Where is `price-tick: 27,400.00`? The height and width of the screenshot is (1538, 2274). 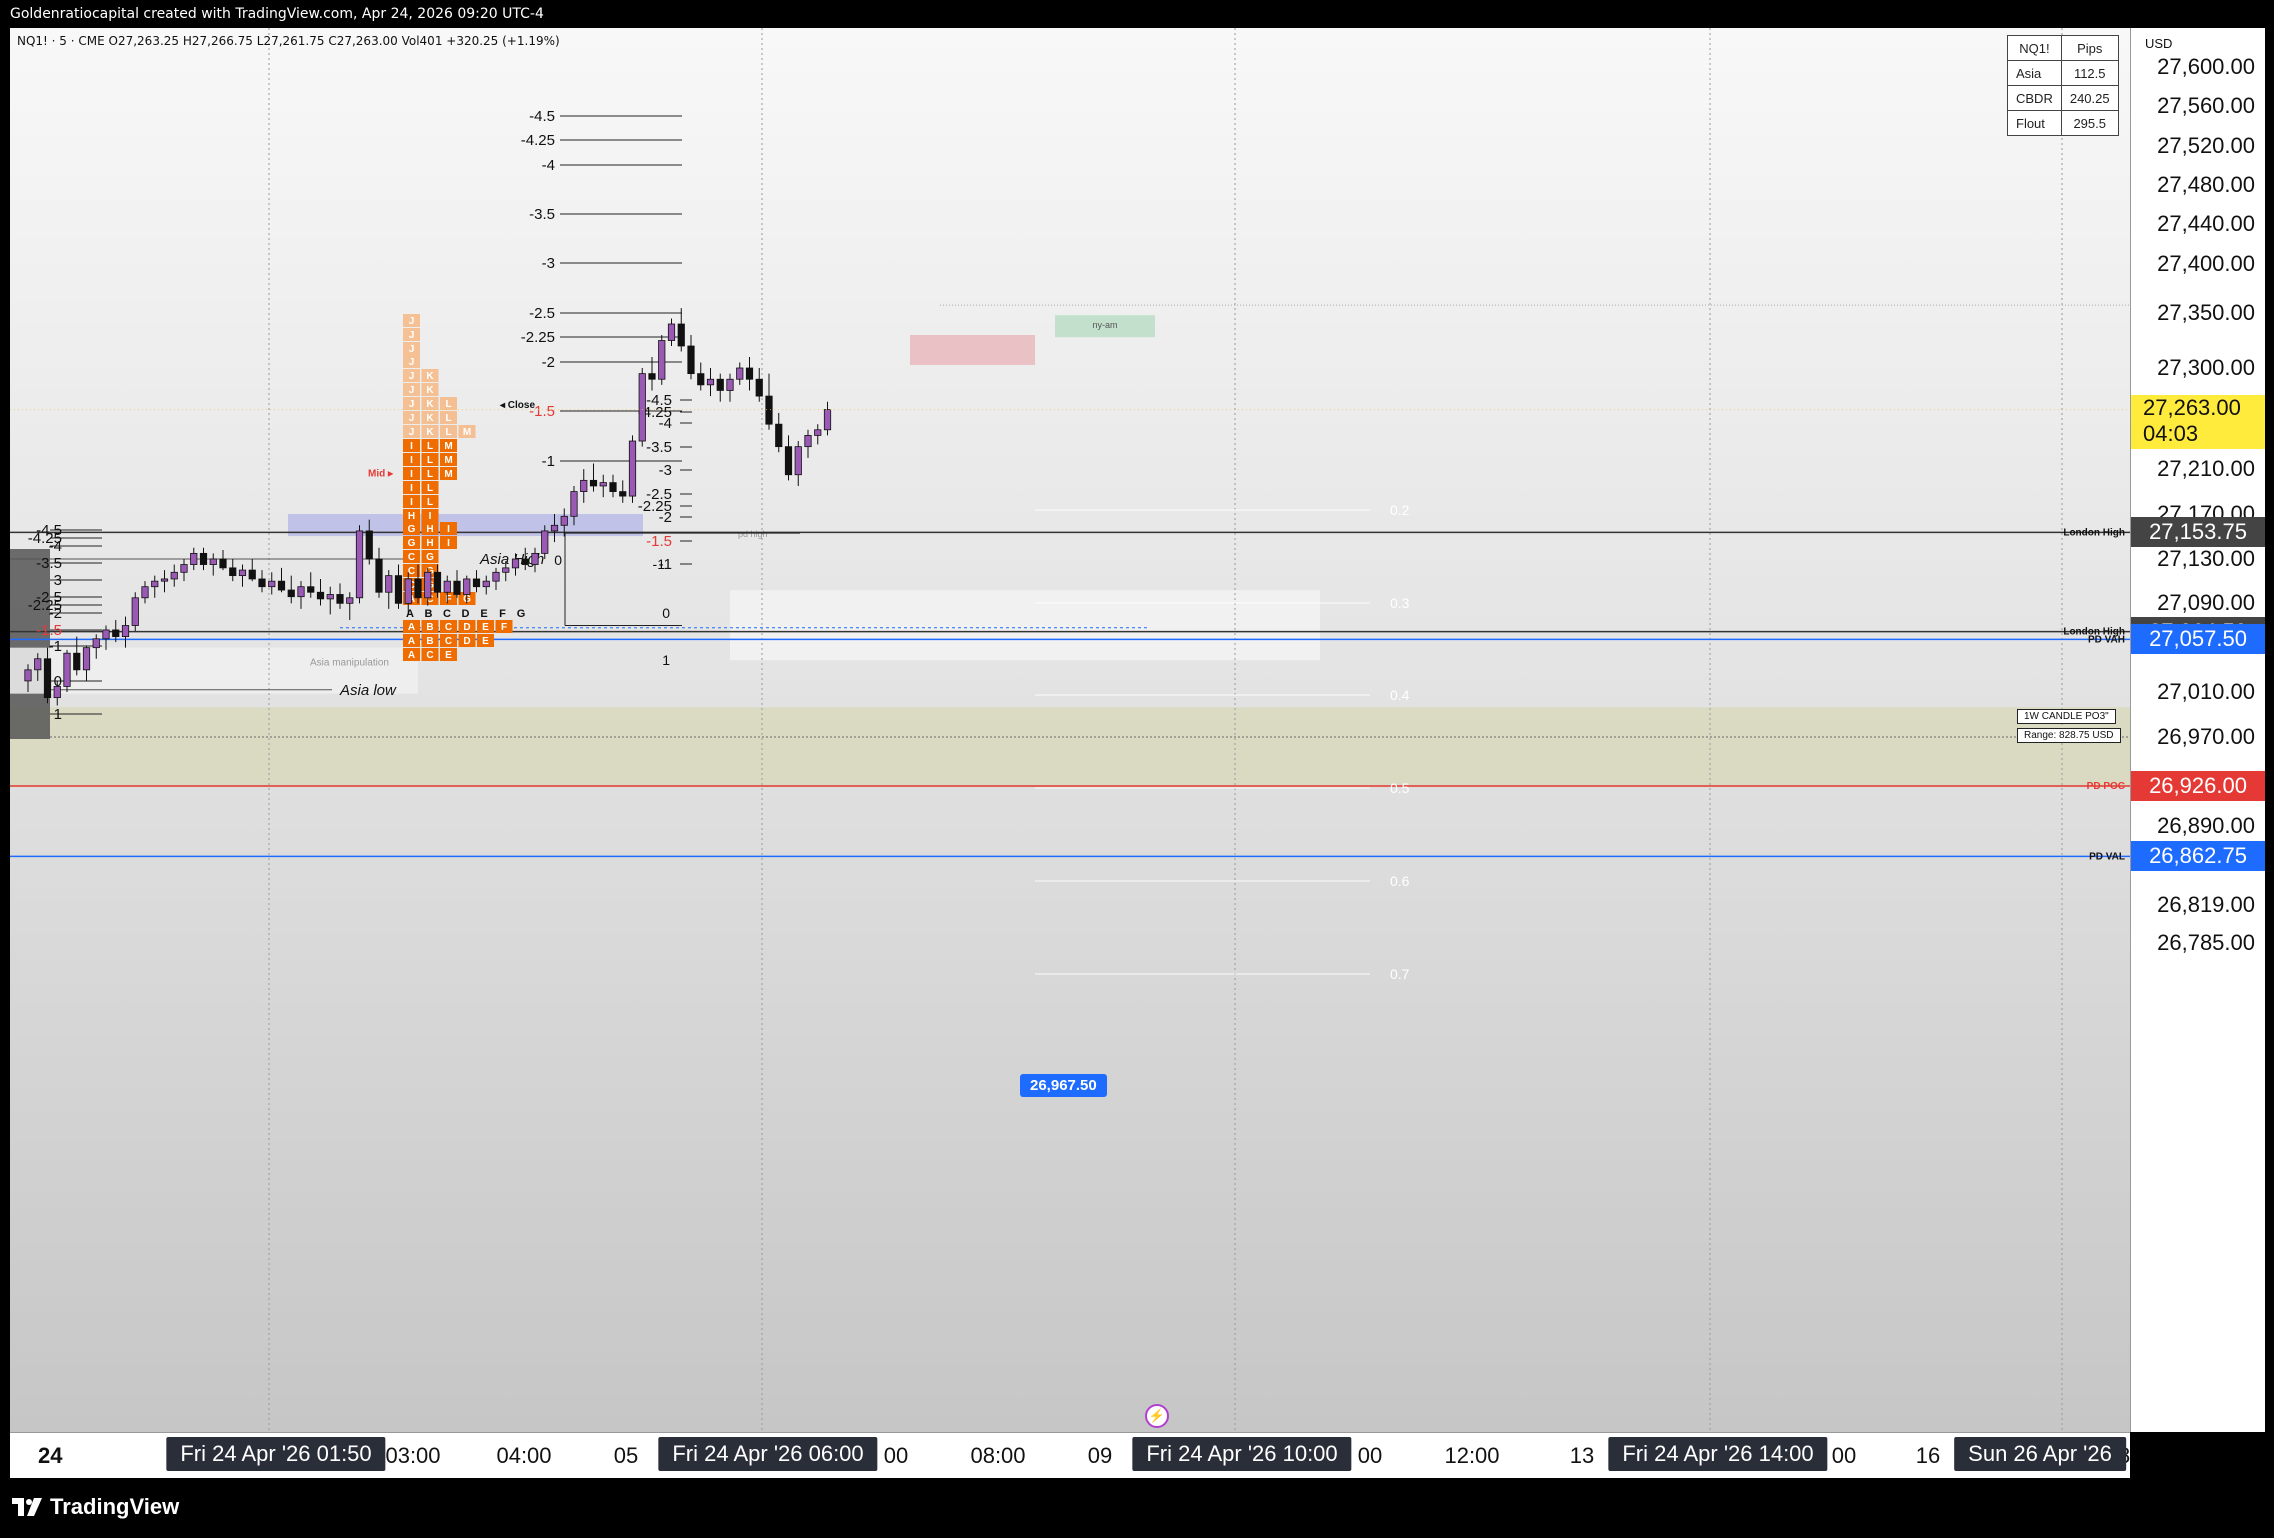 price-tick: 27,400.00 is located at coordinates (2206, 263).